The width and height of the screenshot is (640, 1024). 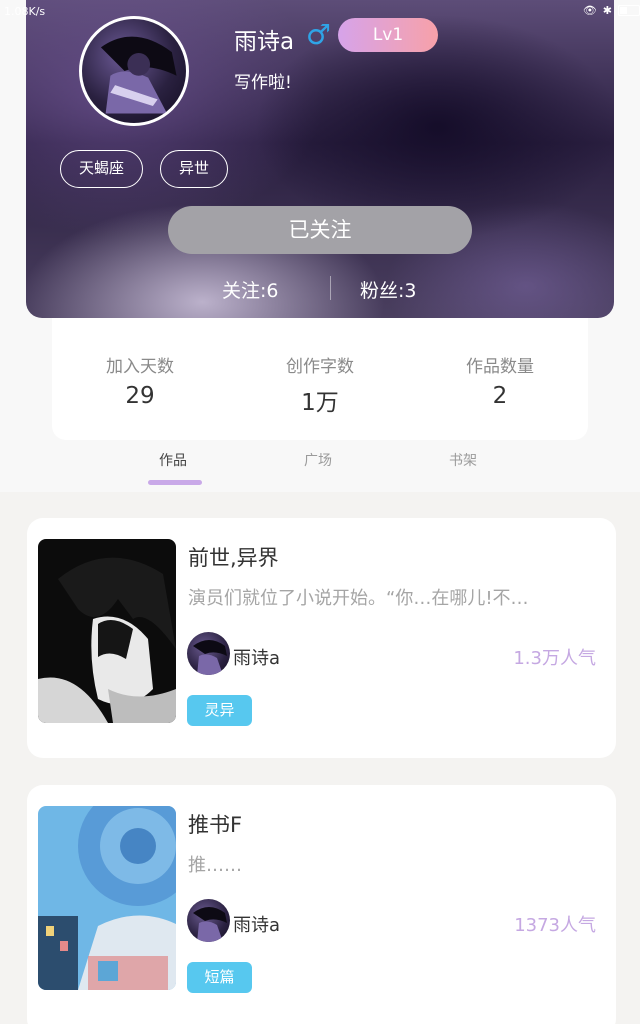 What do you see at coordinates (388, 289) in the screenshot?
I see `followers-count: 粉丝:3` at bounding box center [388, 289].